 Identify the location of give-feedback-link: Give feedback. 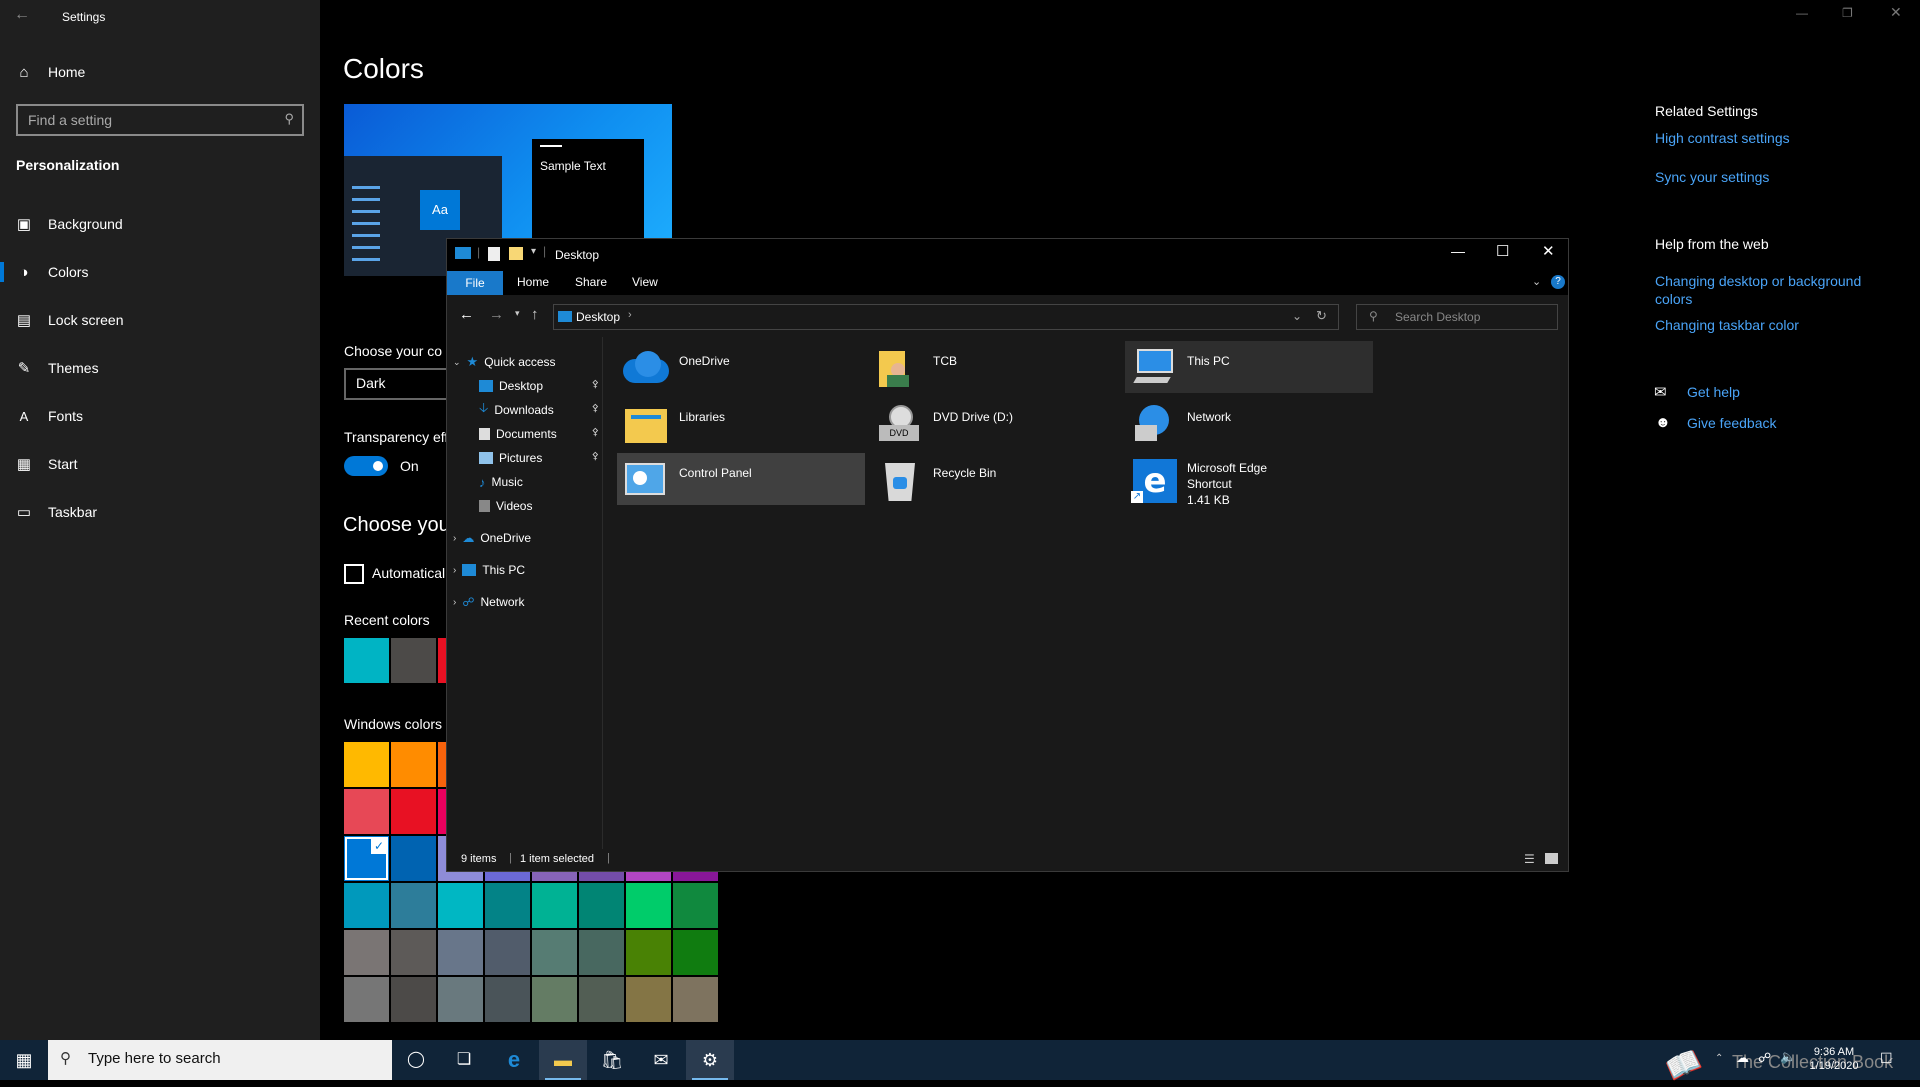
(1732, 423).